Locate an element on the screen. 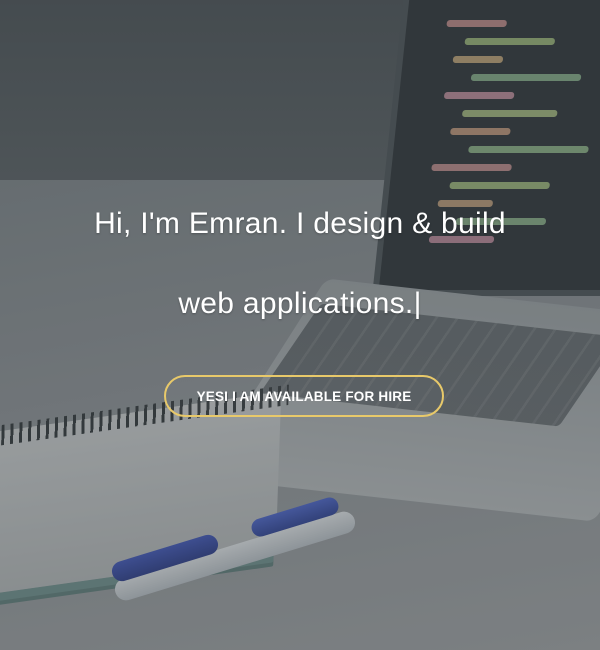 The height and width of the screenshot is (650, 600). hire-me-button: YESI I AM AVAILABLE FOR HIRE is located at coordinates (304, 396).